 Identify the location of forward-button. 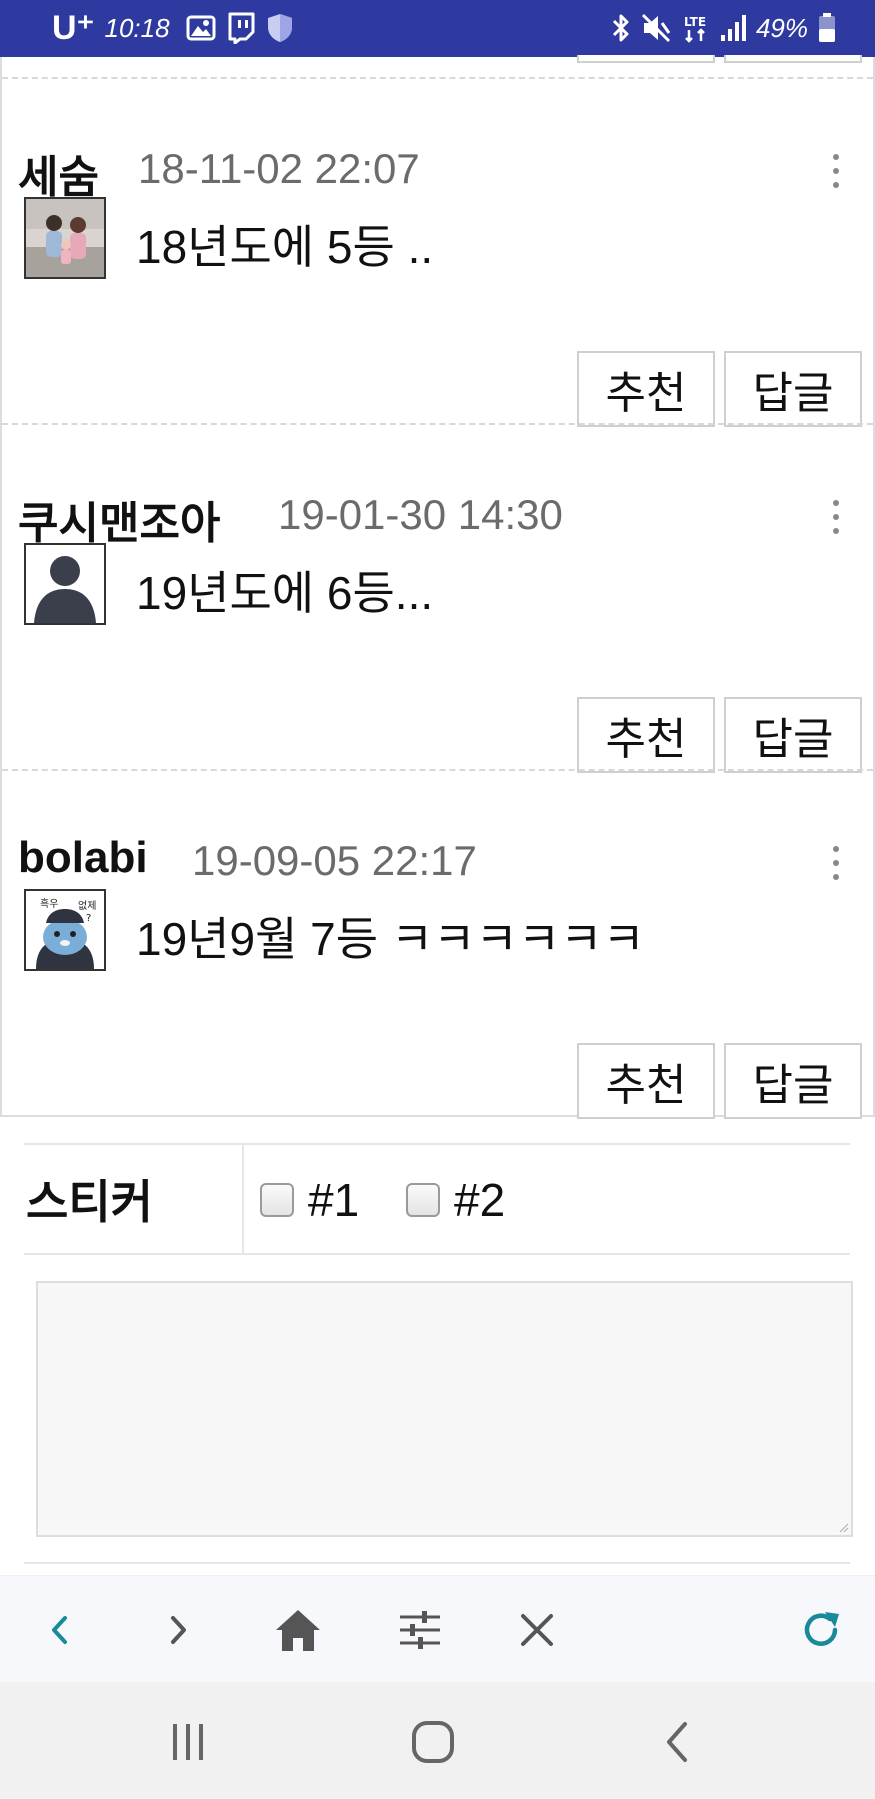
(178, 1630).